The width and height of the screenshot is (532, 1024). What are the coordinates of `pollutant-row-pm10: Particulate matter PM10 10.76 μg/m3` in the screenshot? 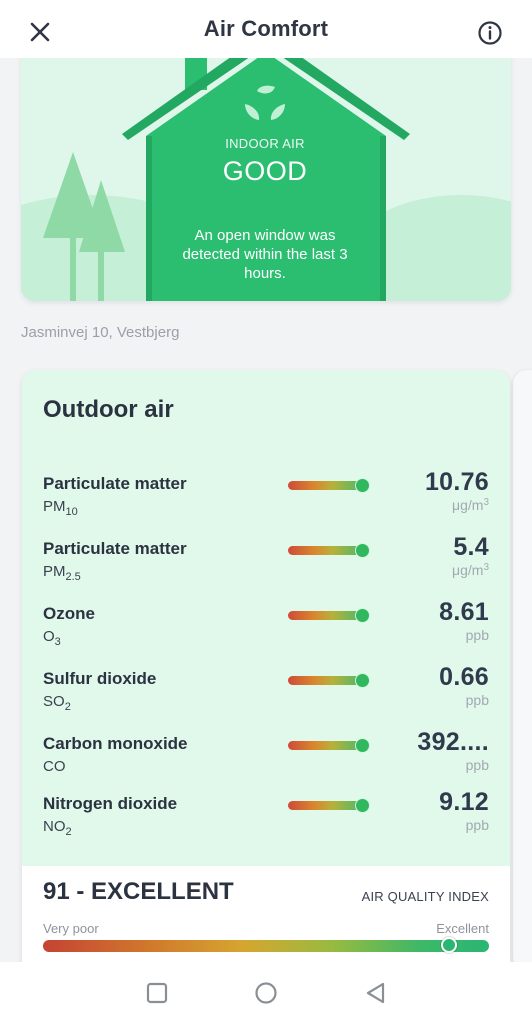 It's located at (266, 501).